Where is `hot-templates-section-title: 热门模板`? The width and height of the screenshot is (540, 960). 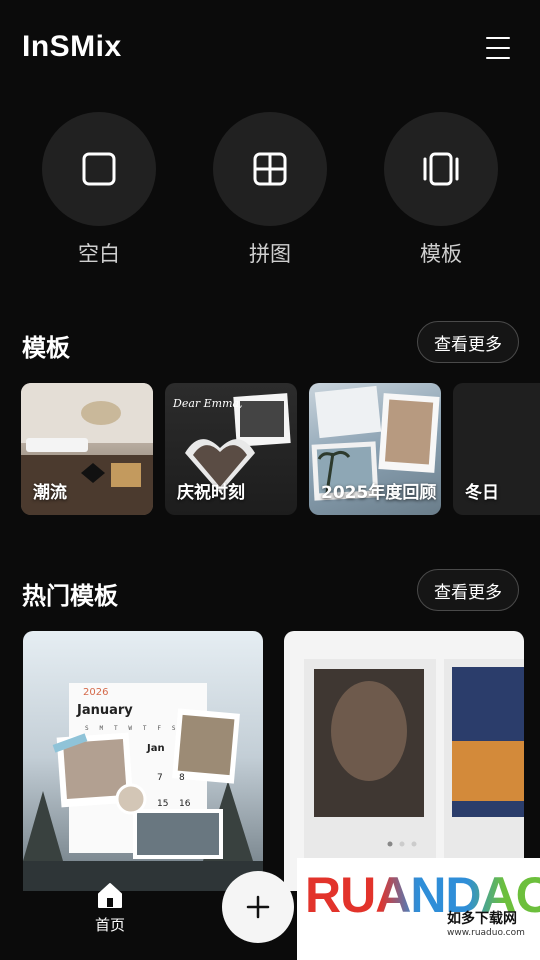
hot-templates-section-title: 热门模板 is located at coordinates (70, 596).